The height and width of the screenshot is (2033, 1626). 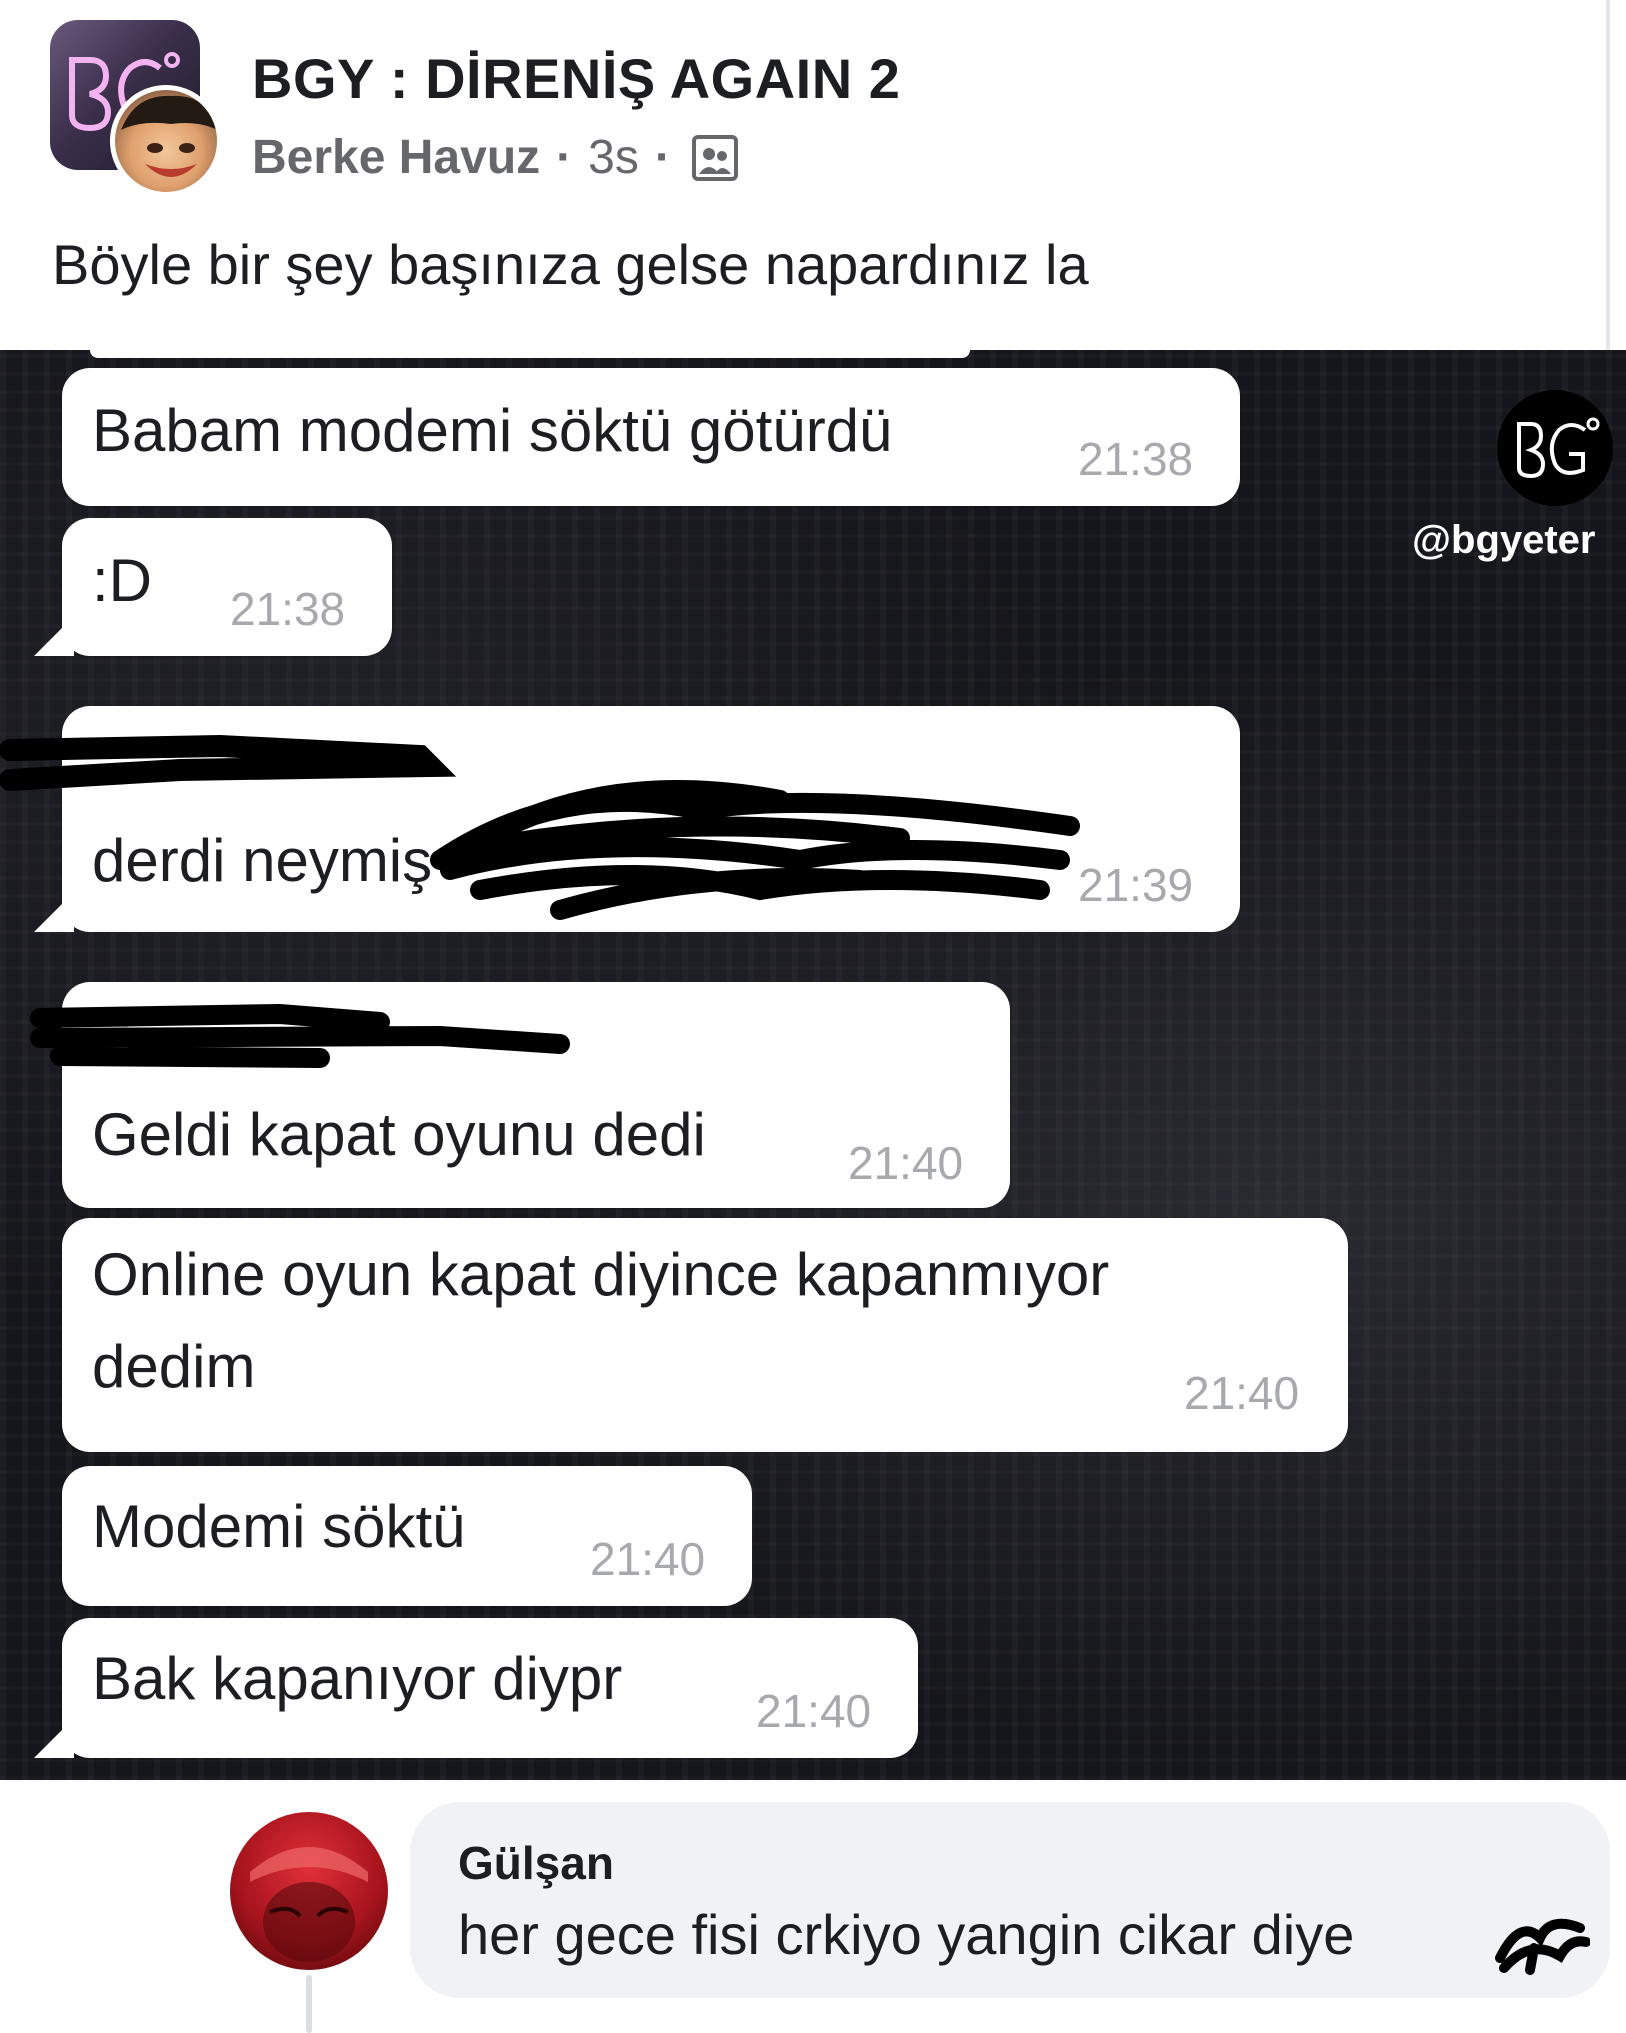 I want to click on divider, so click(x=1608, y=175).